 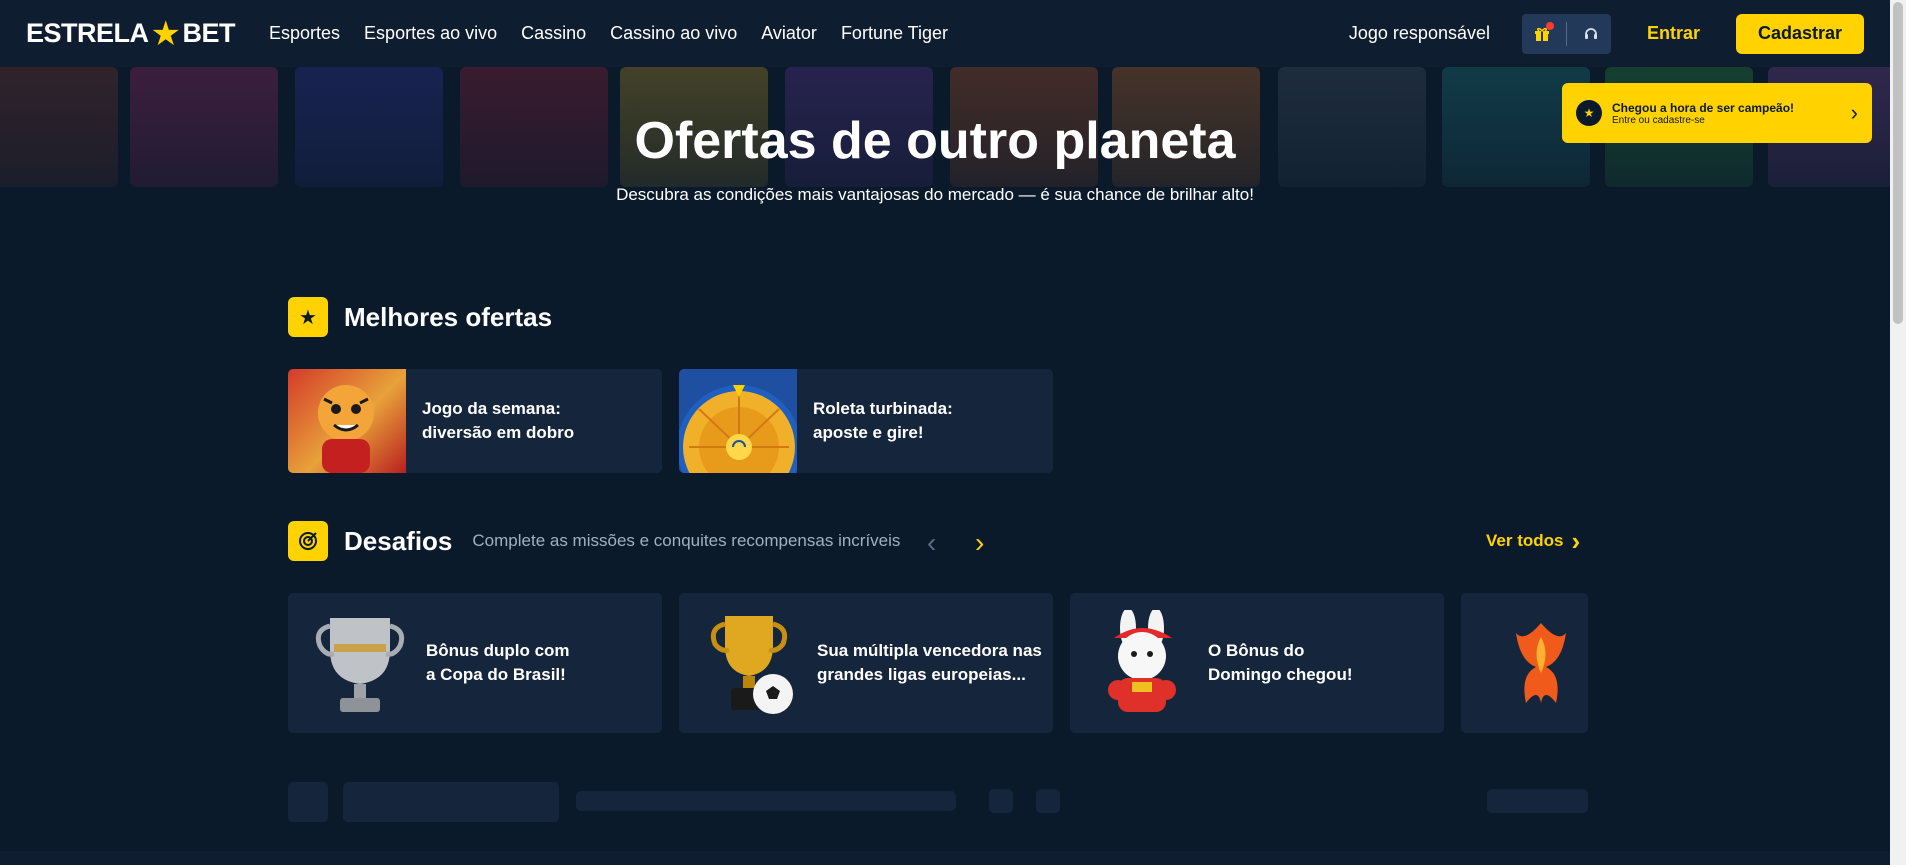 I want to click on offer-card-roleta-turbinada: Roleta turbinada: aposte e gire!, so click(x=866, y=421).